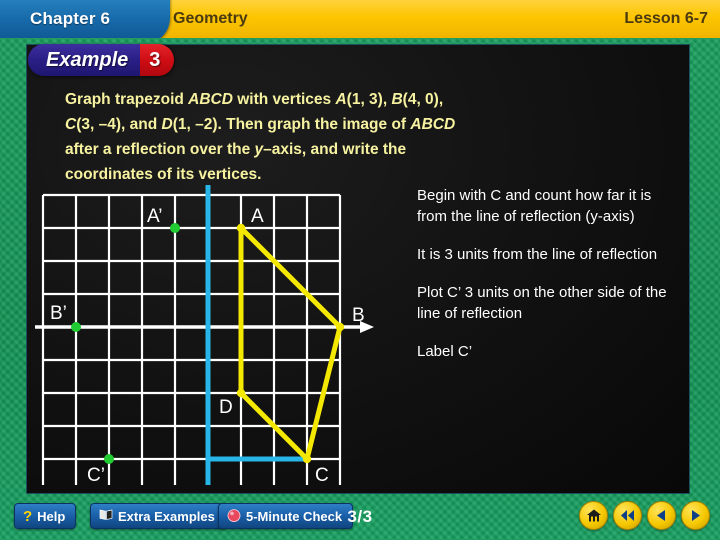 The height and width of the screenshot is (540, 720). What do you see at coordinates (226, 407) in the screenshot?
I see `vertex-label-d: D` at bounding box center [226, 407].